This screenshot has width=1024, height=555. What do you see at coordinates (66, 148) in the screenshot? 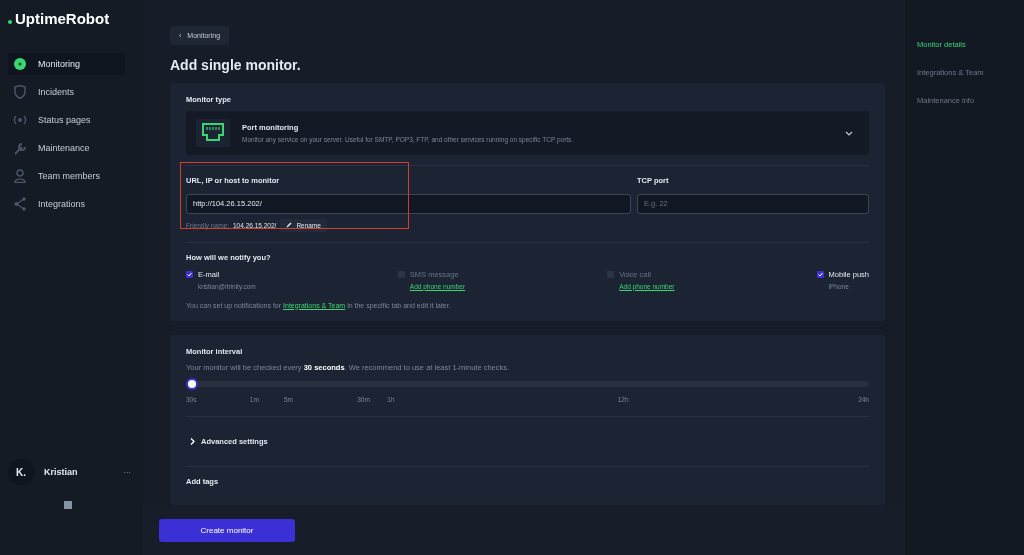
I see `sidebar-item: Maintenance` at bounding box center [66, 148].